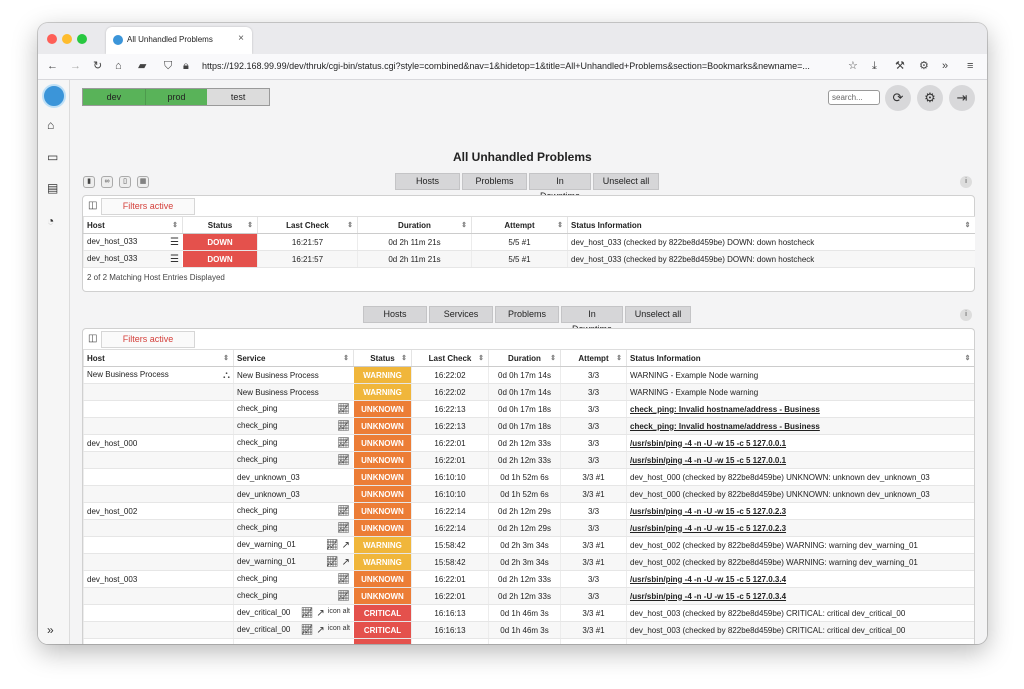 The height and width of the screenshot is (689, 1024). I want to click on host-name-cell: New Business Process ⛬, so click(158, 375).